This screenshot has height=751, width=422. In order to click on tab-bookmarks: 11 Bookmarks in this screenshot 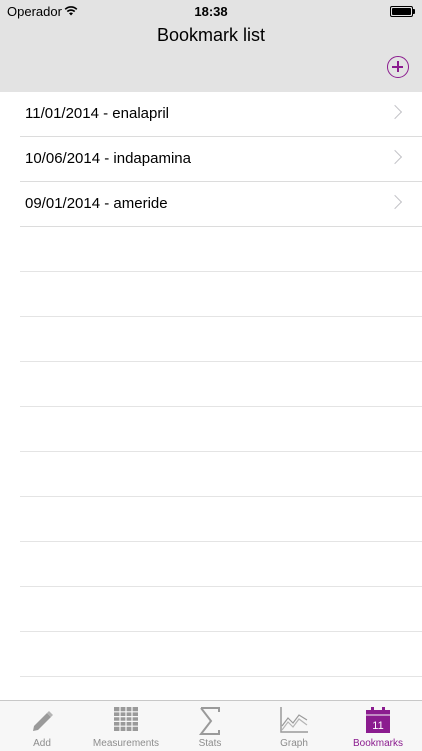, I will do `click(378, 726)`.